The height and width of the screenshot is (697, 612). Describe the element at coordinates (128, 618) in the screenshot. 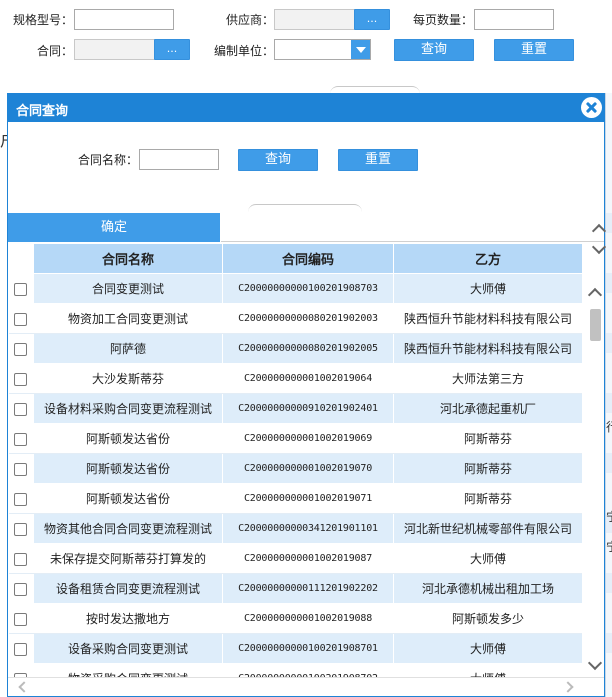

I see `cell-contract-name: 按时发达撒地方` at that location.